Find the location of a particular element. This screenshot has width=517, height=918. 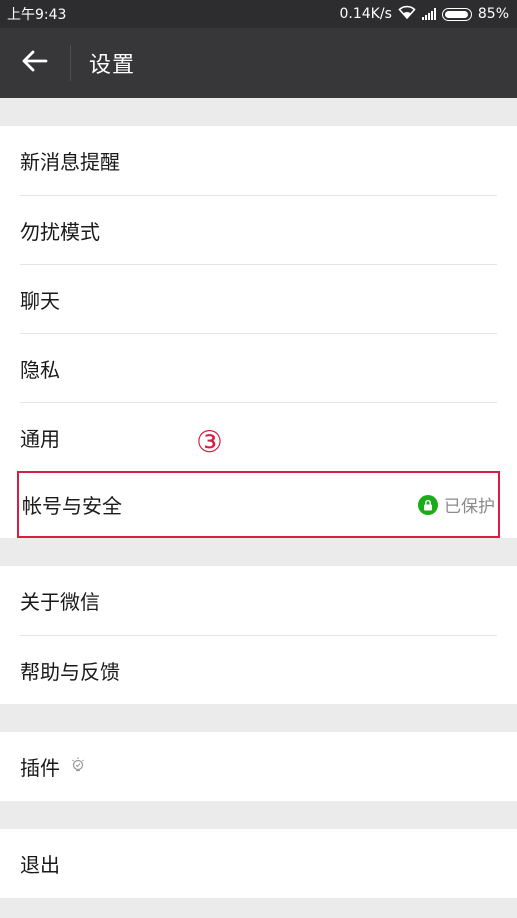

settings-item-plugins: 插件 is located at coordinates (258, 766).